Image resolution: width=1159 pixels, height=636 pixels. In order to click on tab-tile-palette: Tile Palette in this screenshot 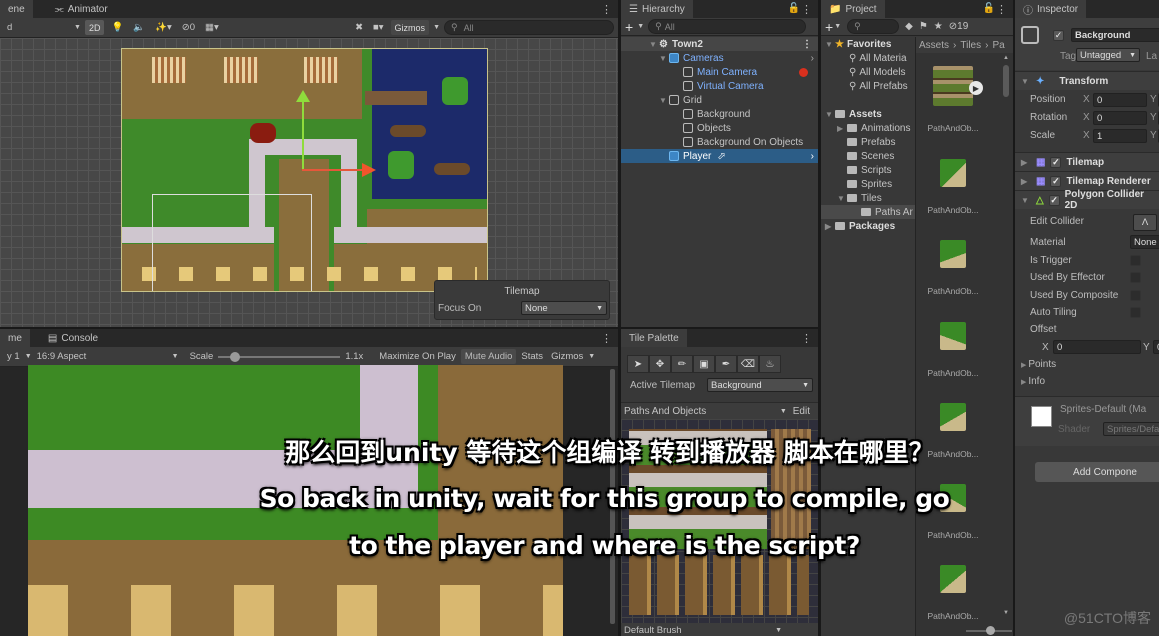, I will do `click(654, 338)`.